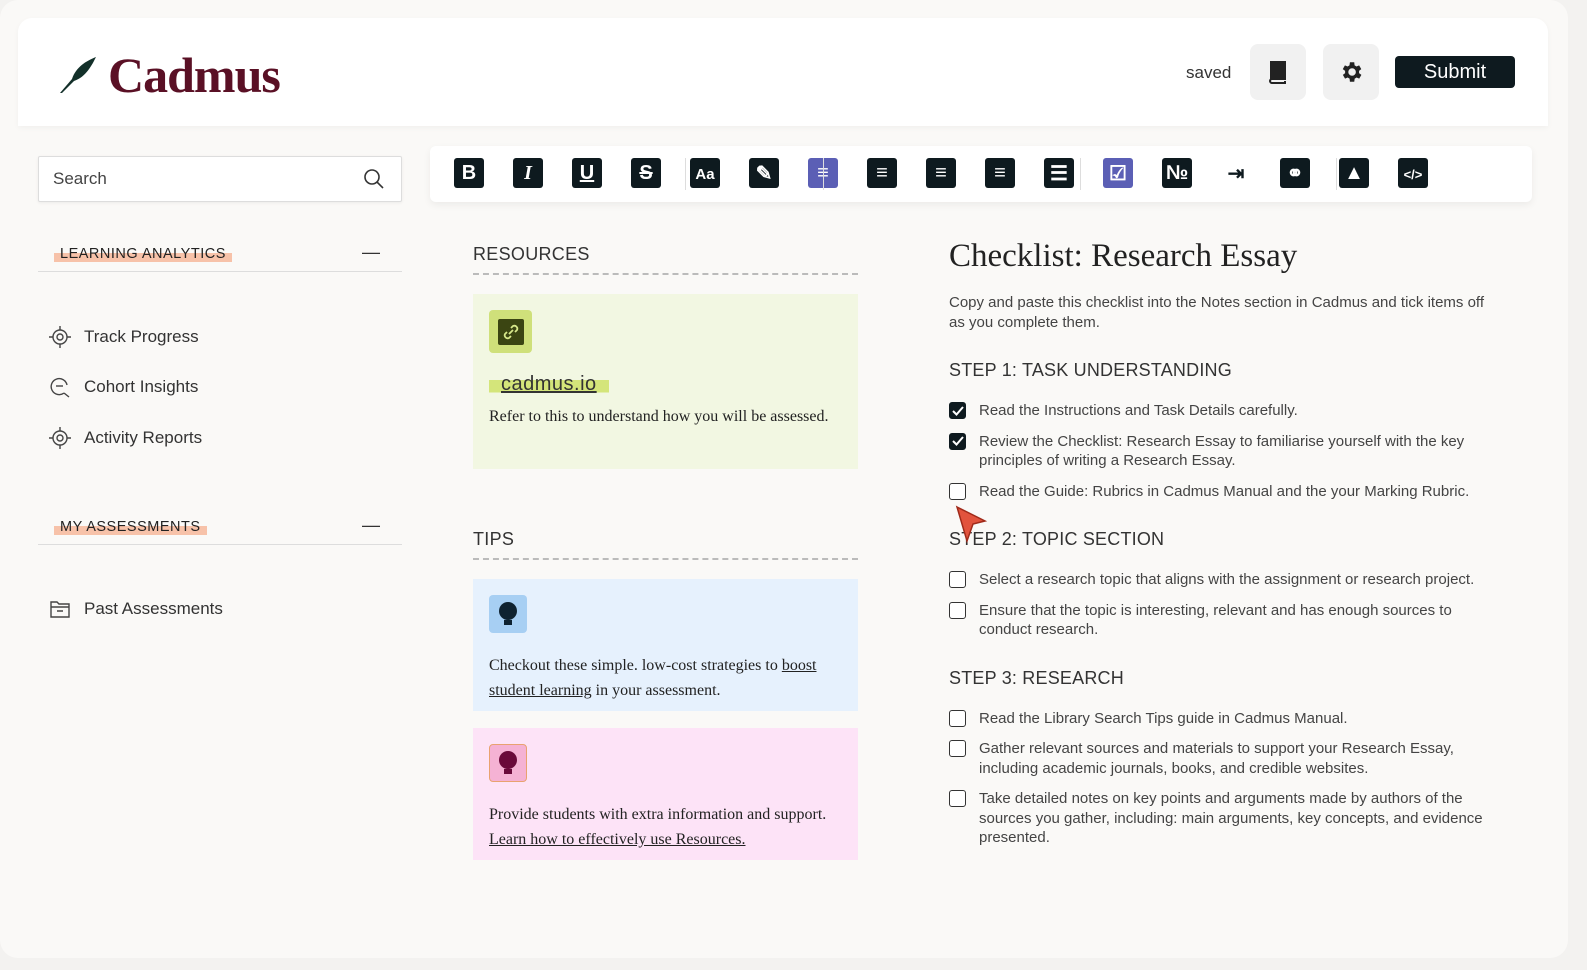 This screenshot has width=1587, height=970. What do you see at coordinates (60, 609) in the screenshot?
I see `folder-icon` at bounding box center [60, 609].